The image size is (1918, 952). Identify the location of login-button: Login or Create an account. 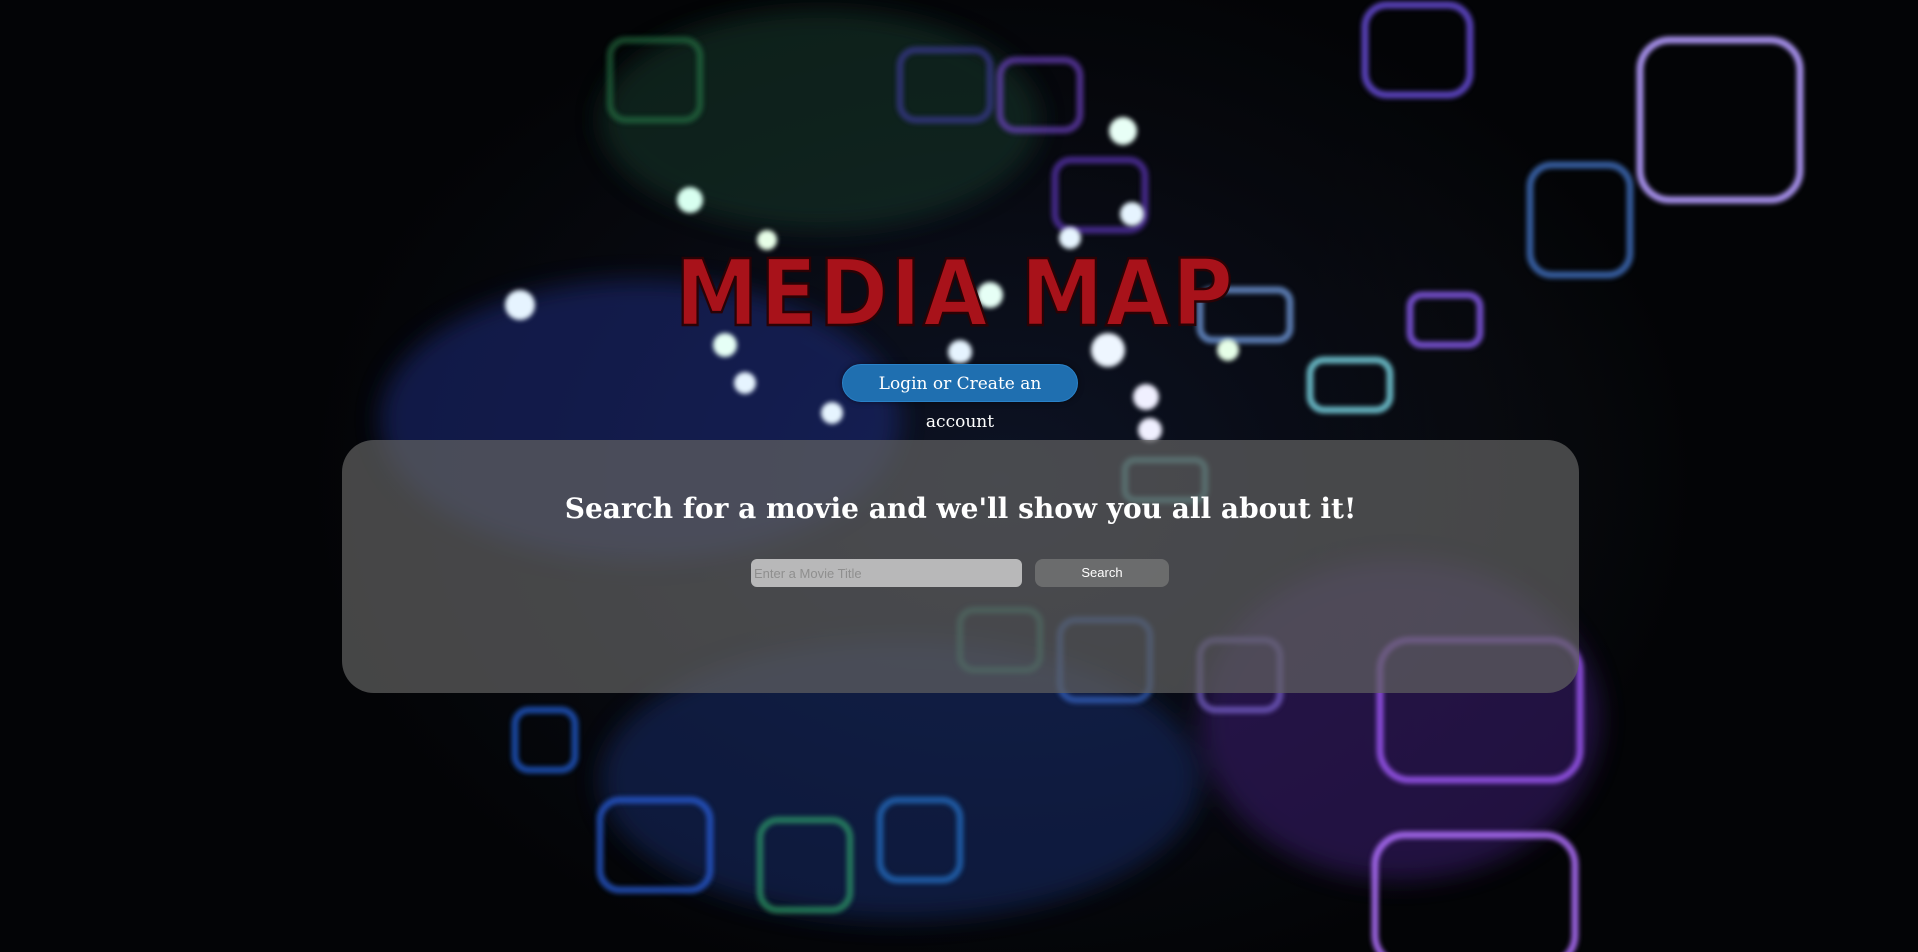
(960, 398).